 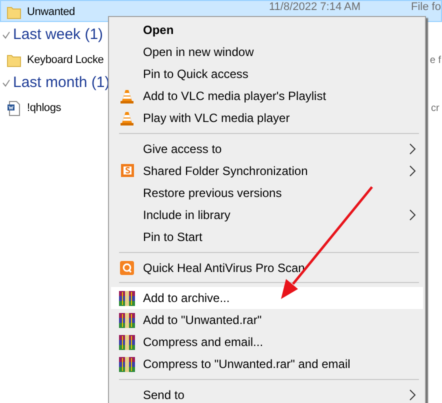 What do you see at coordinates (435, 109) in the screenshot?
I see `file-type: cr` at bounding box center [435, 109].